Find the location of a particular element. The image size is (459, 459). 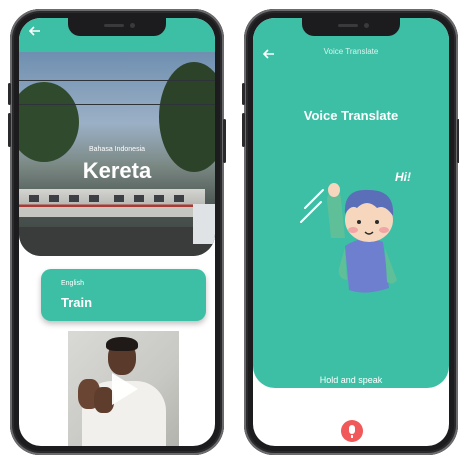

page-title: Voice Translate is located at coordinates (351, 115).